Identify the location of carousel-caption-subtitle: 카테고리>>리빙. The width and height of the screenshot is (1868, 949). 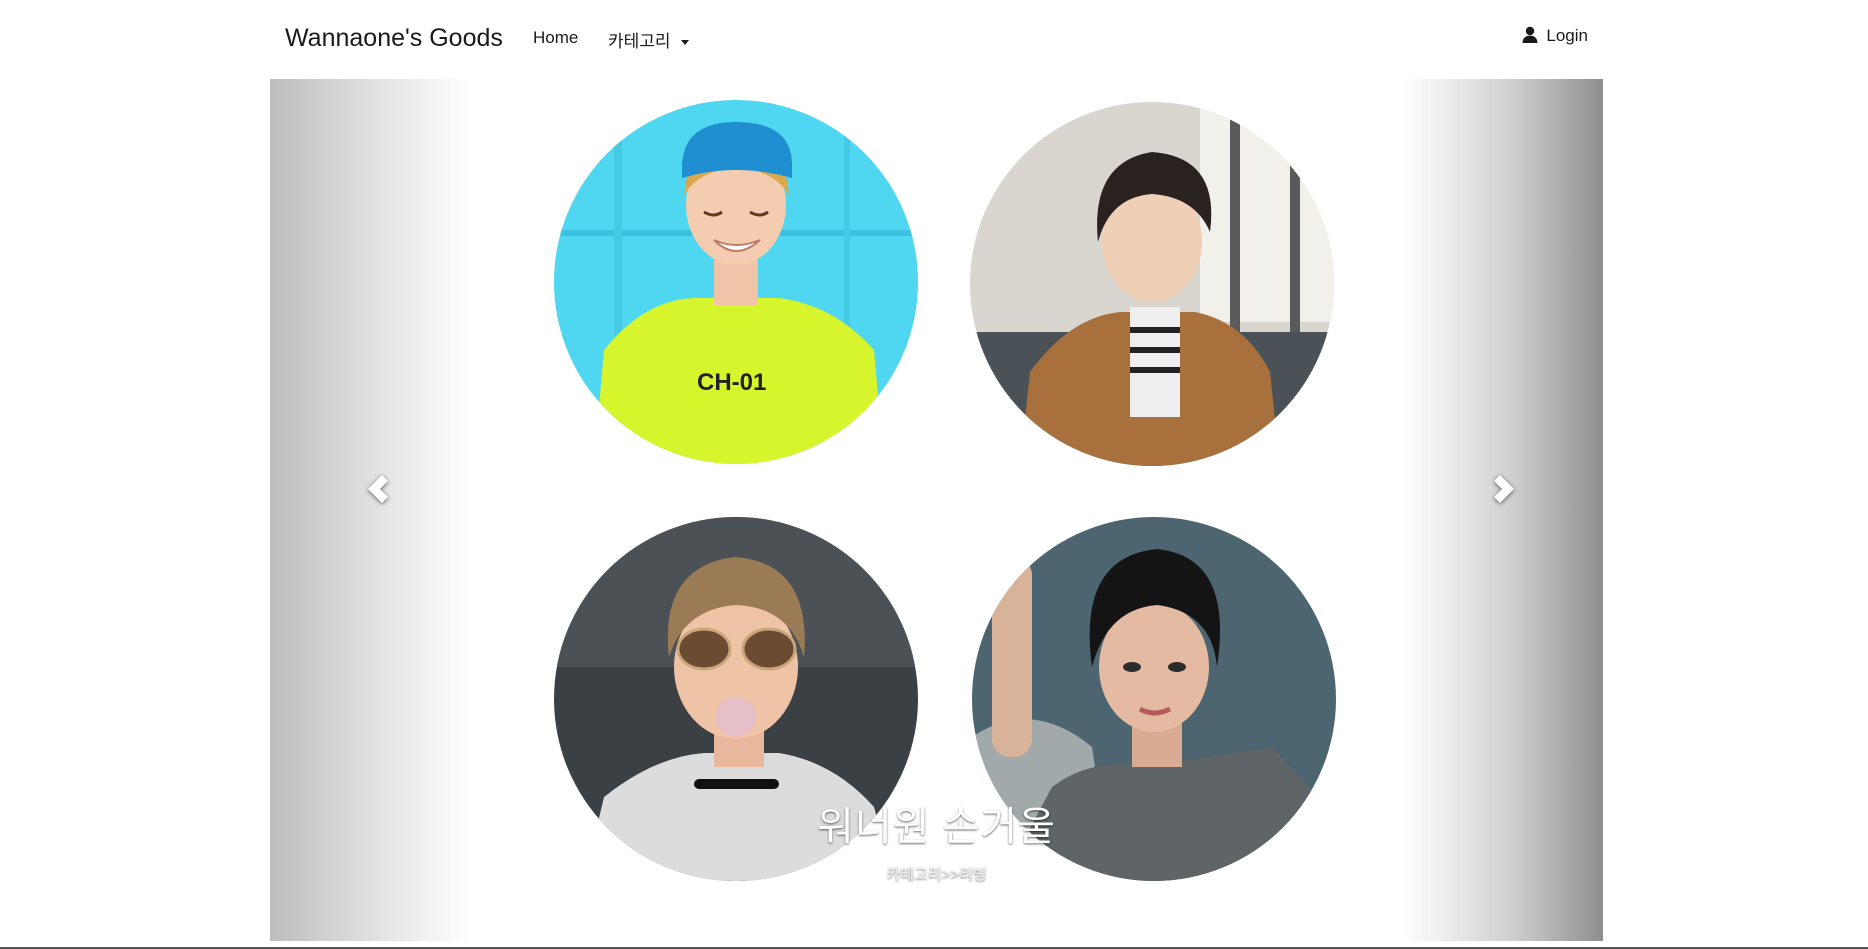
(936, 873).